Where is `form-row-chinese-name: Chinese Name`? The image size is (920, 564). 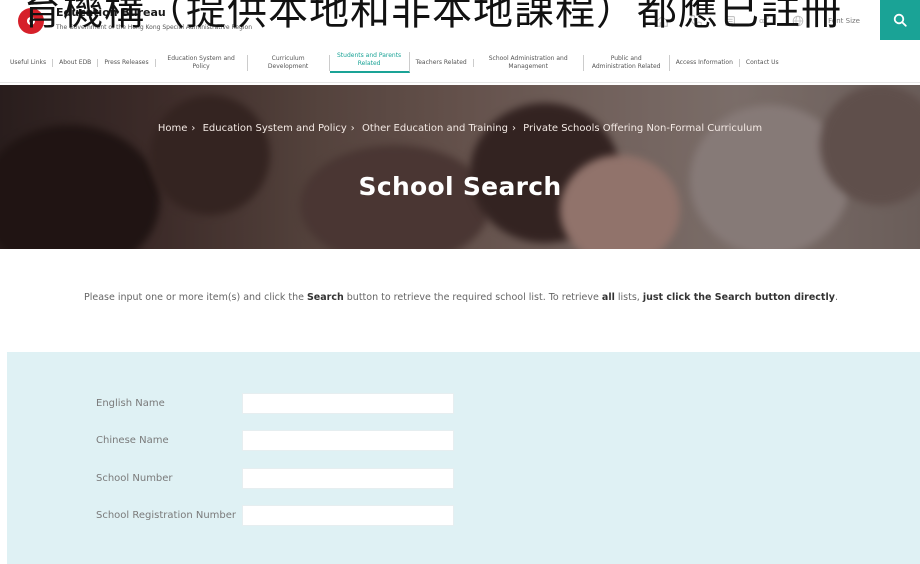
form-row-chinese-name: Chinese Name is located at coordinates (275, 440).